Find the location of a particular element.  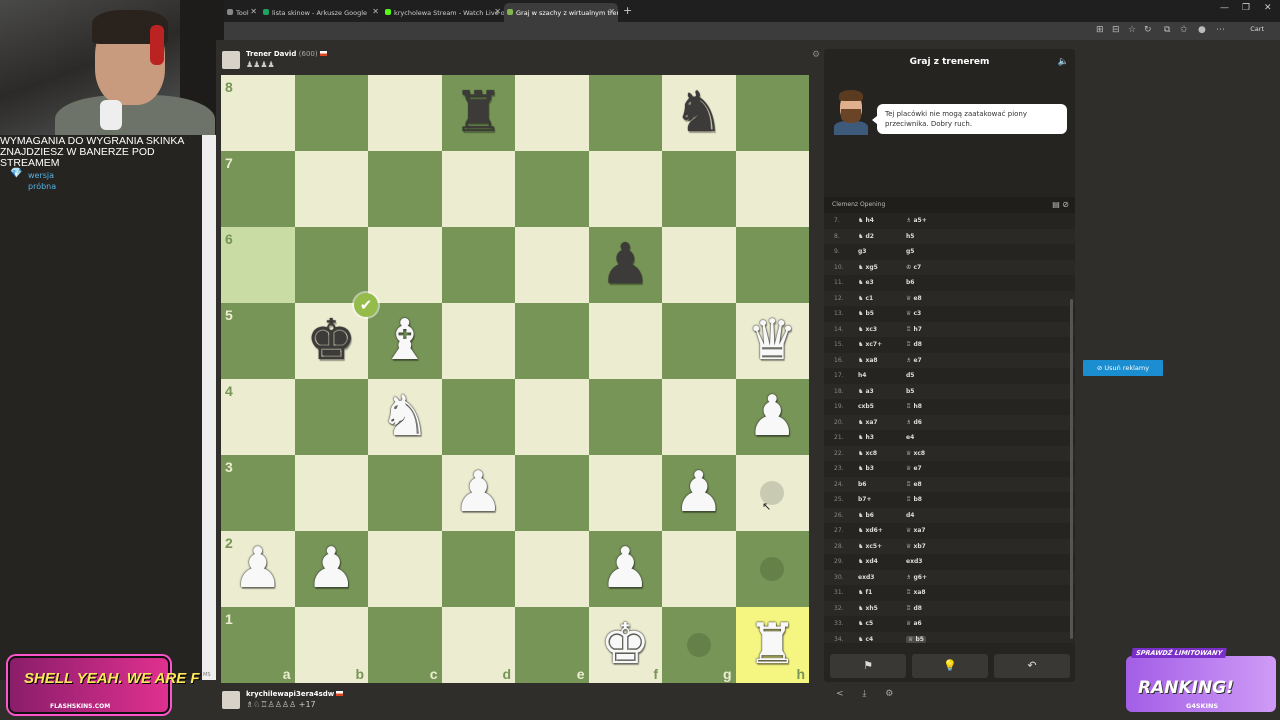

white-piece-h5: ♛ is located at coordinates (773, 341).